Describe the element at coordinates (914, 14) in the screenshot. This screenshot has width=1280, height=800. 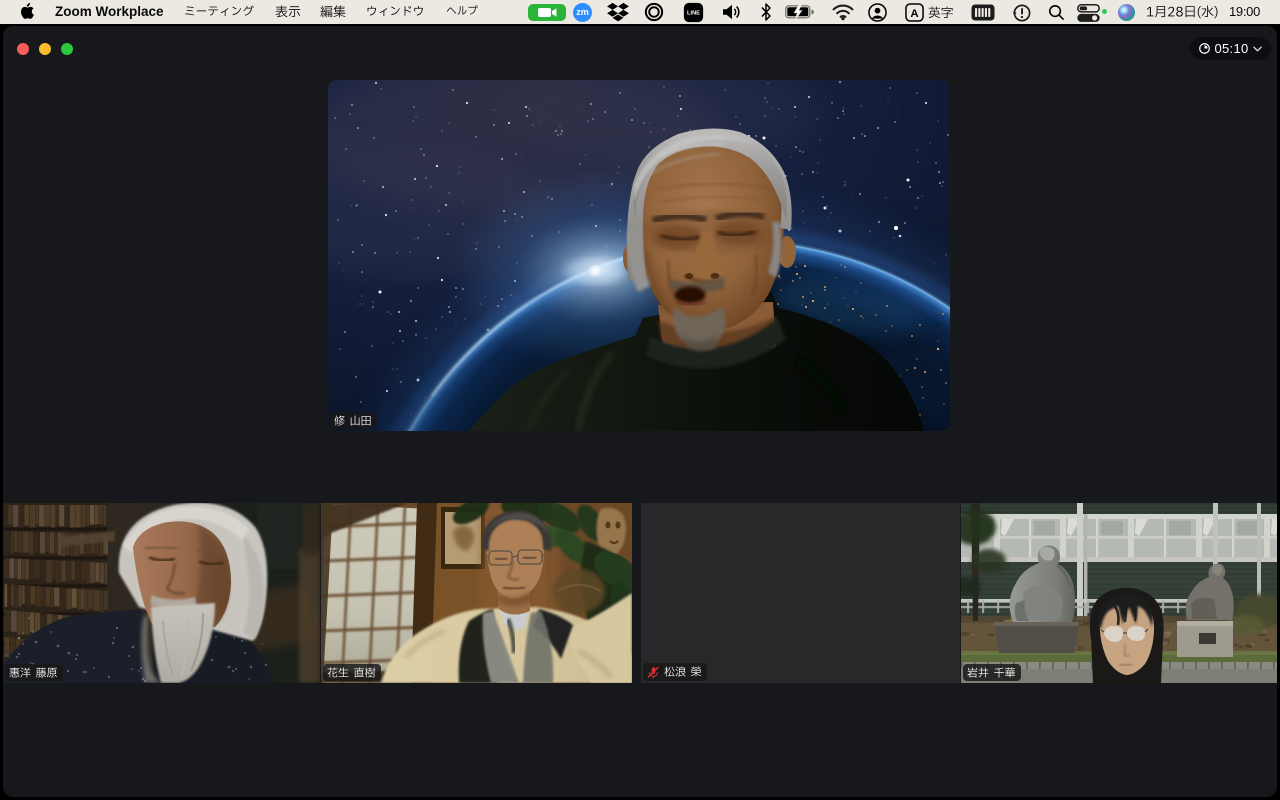
I see `svg-text: A` at that location.